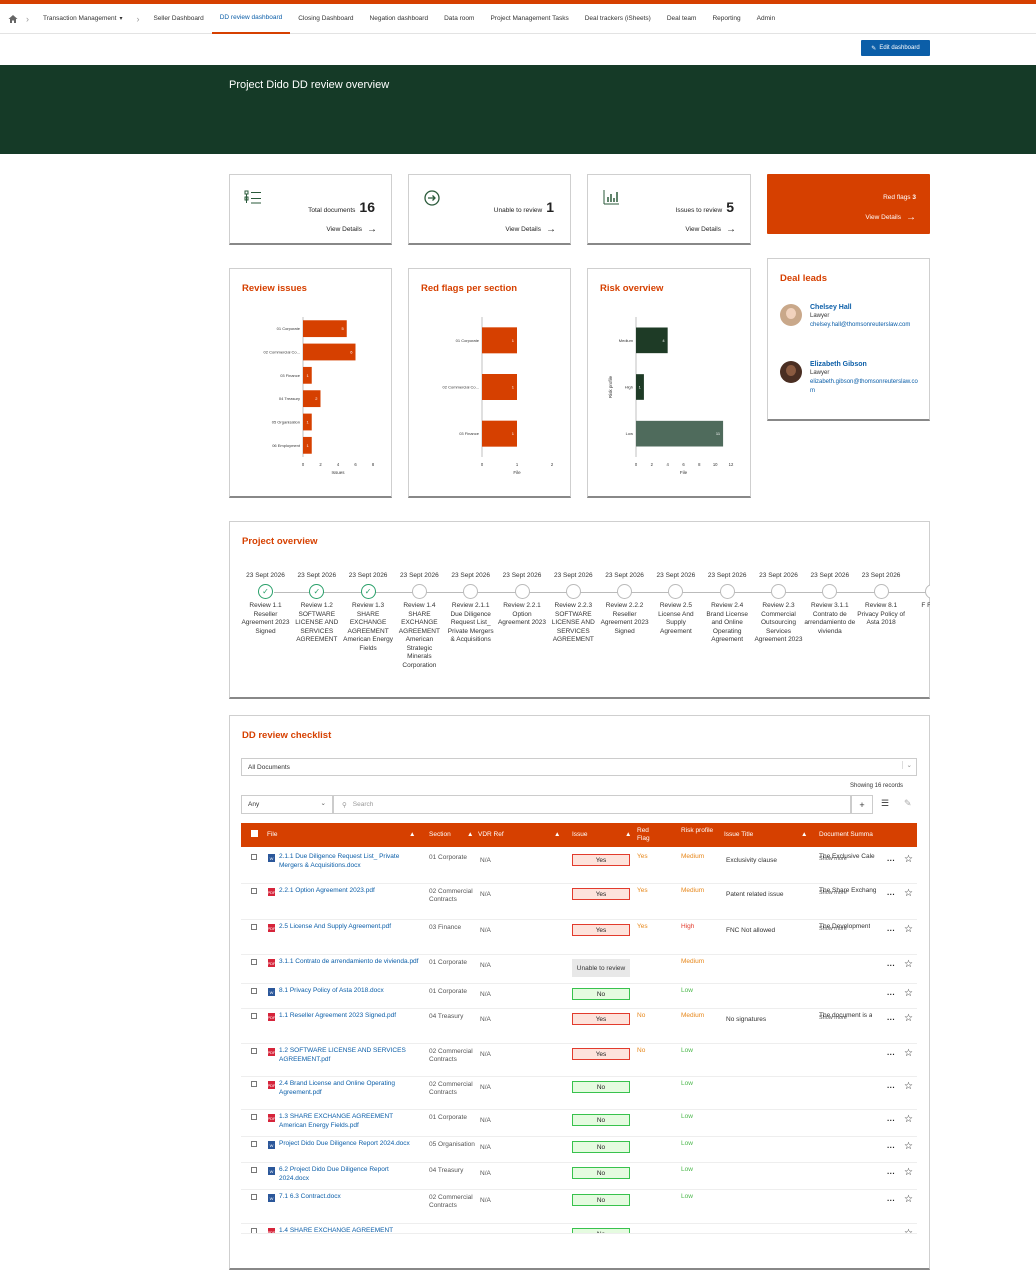 Image resolution: width=1036 pixels, height=1280 pixels. Describe the element at coordinates (885, 803) in the screenshot. I see `filter-list-icon: ☰` at that location.